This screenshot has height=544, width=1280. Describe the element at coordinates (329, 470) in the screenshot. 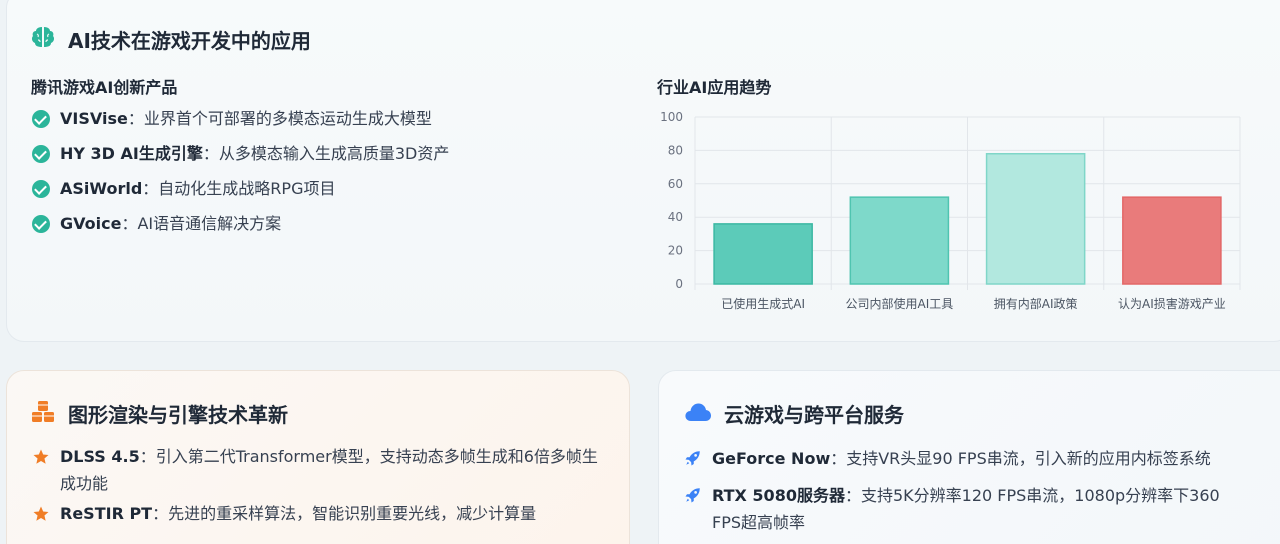

I see `rendering-item-desc: ：引入第二代Transformer模型，支持动态多帧生成和6倍多帧生成功能` at that location.